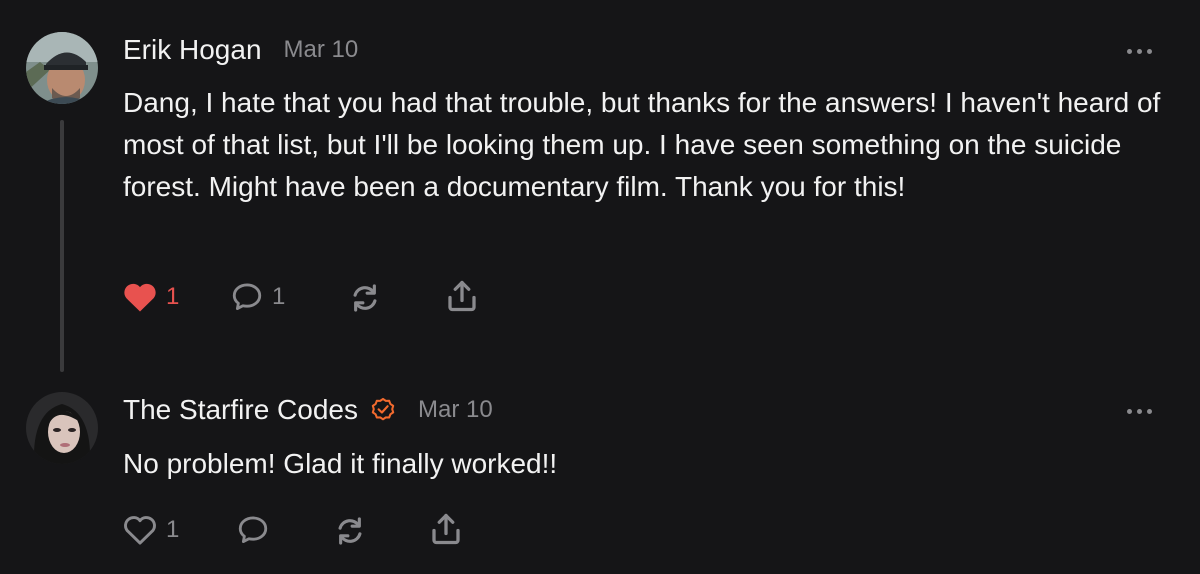 The height and width of the screenshot is (574, 1200). I want to click on author-name: The Starfire Codes, so click(240, 410).